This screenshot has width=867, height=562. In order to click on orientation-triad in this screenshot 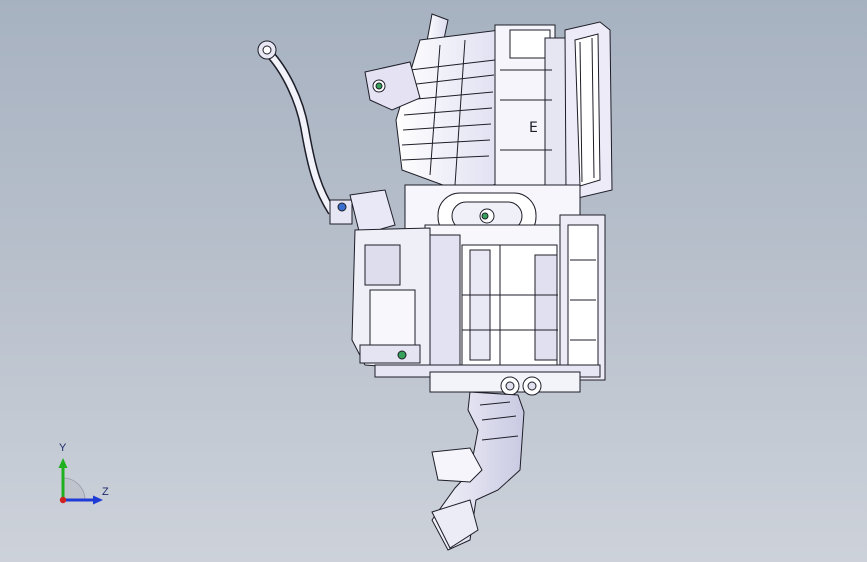, I will do `click(80, 481)`.